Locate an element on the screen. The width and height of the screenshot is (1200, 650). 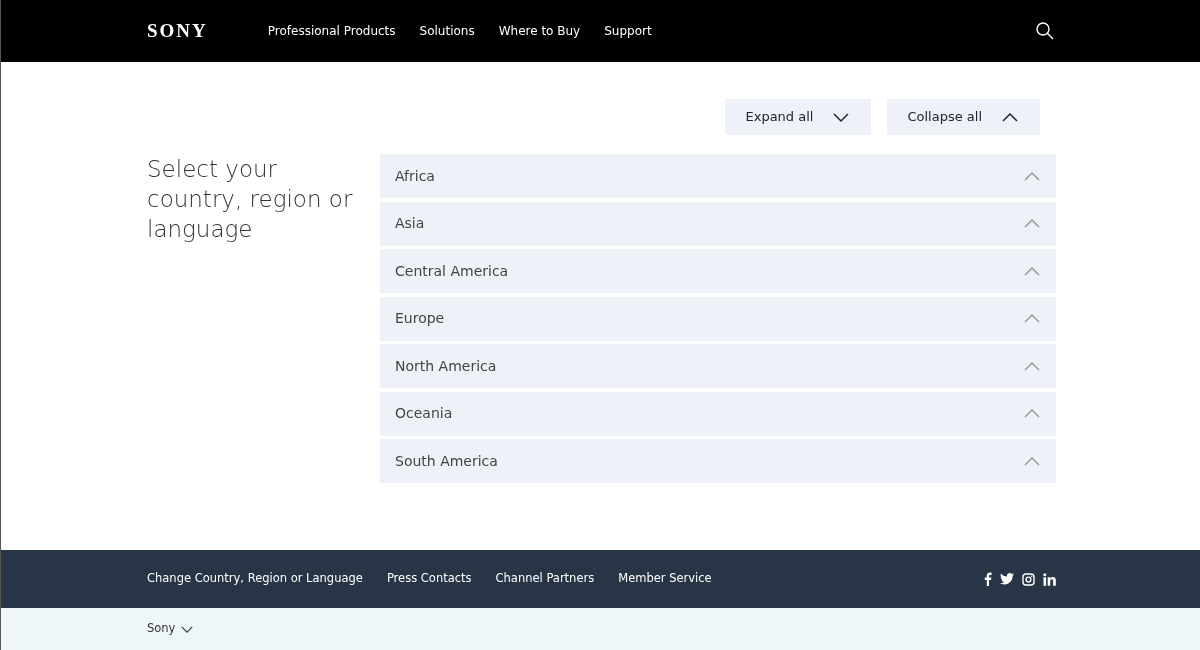
footer-link: Channel Partners is located at coordinates (545, 579).